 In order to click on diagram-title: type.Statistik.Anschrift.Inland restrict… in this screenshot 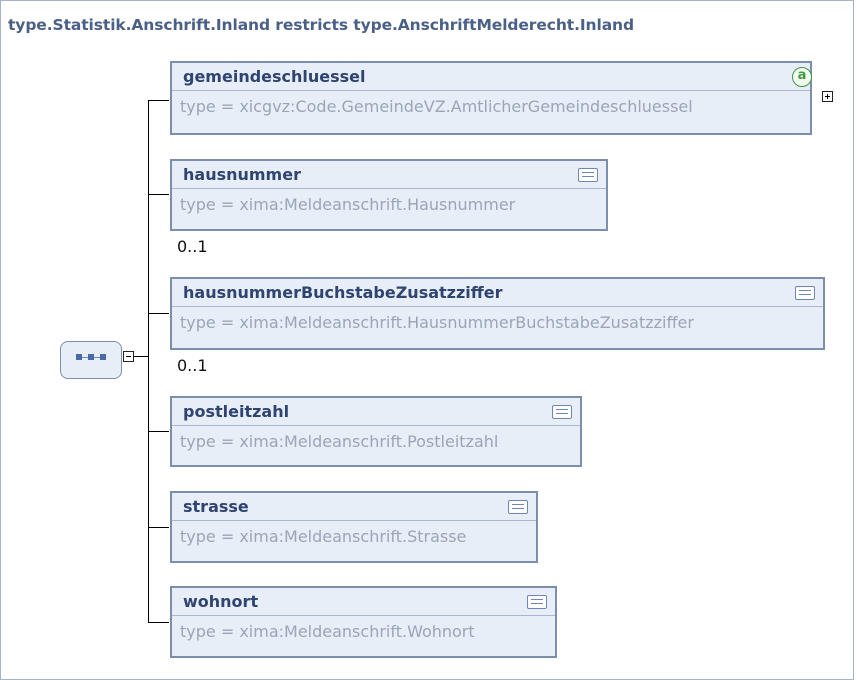, I will do `click(321, 25)`.